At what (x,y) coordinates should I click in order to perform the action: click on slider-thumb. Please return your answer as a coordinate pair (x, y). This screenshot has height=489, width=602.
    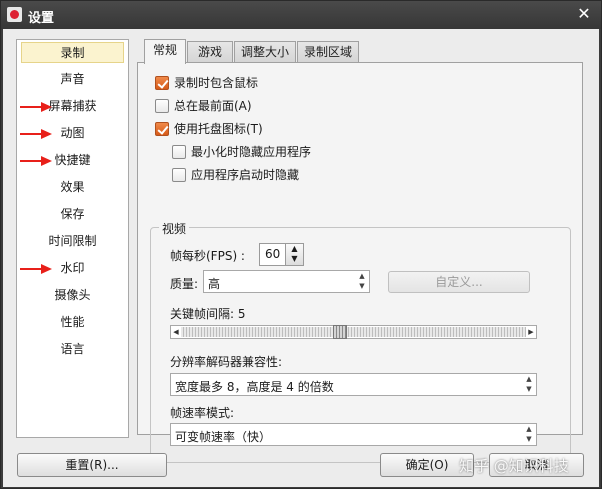
    Looking at the image, I should click on (340, 332).